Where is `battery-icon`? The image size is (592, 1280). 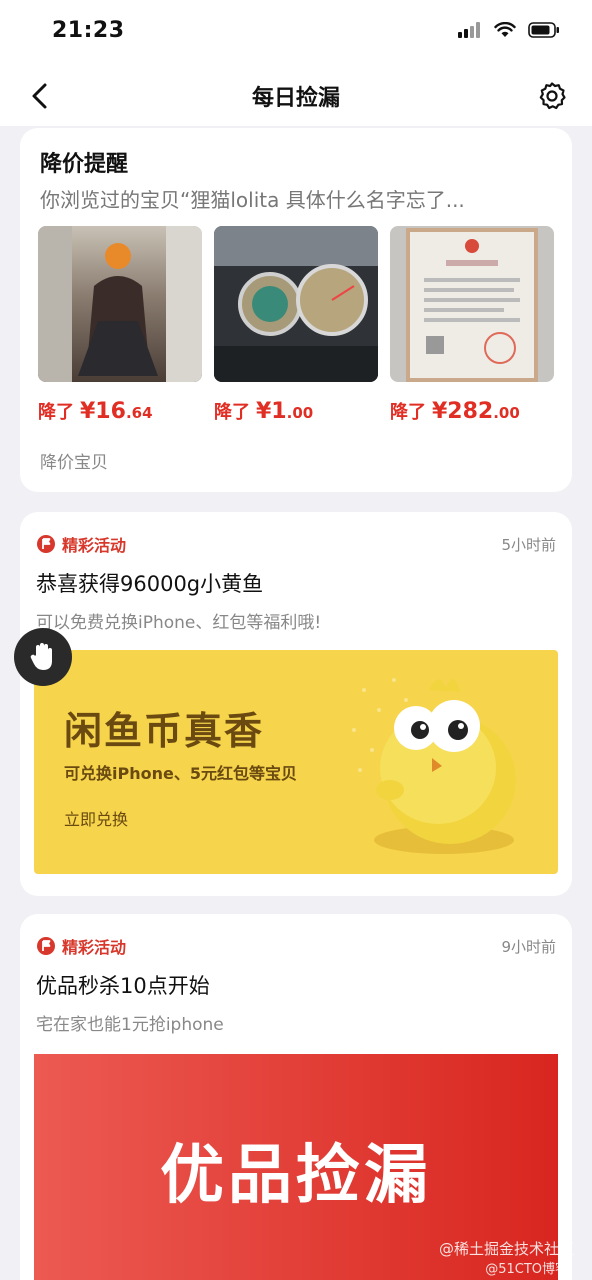 battery-icon is located at coordinates (544, 32).